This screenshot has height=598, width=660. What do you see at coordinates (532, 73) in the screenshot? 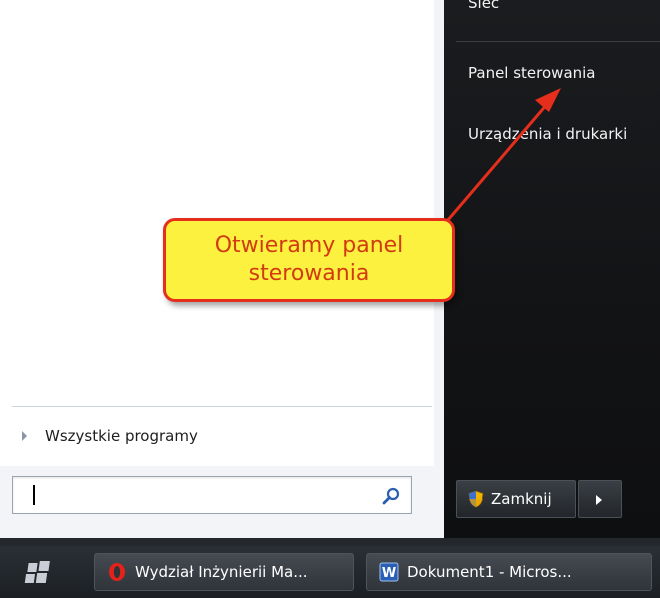
I see `menu-item-control-panel: Panel sterowania` at bounding box center [532, 73].